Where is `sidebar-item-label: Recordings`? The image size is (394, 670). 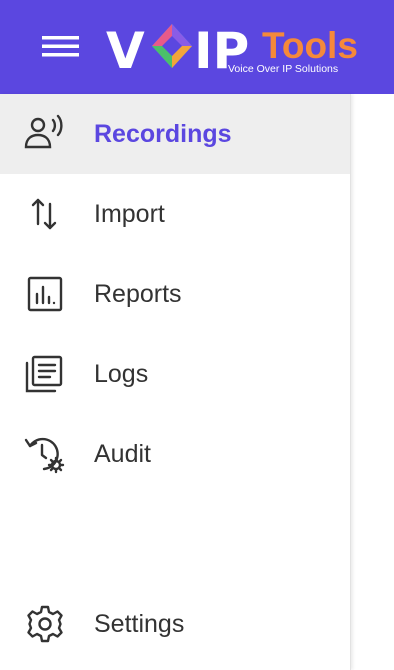
sidebar-item-label: Recordings is located at coordinates (163, 134).